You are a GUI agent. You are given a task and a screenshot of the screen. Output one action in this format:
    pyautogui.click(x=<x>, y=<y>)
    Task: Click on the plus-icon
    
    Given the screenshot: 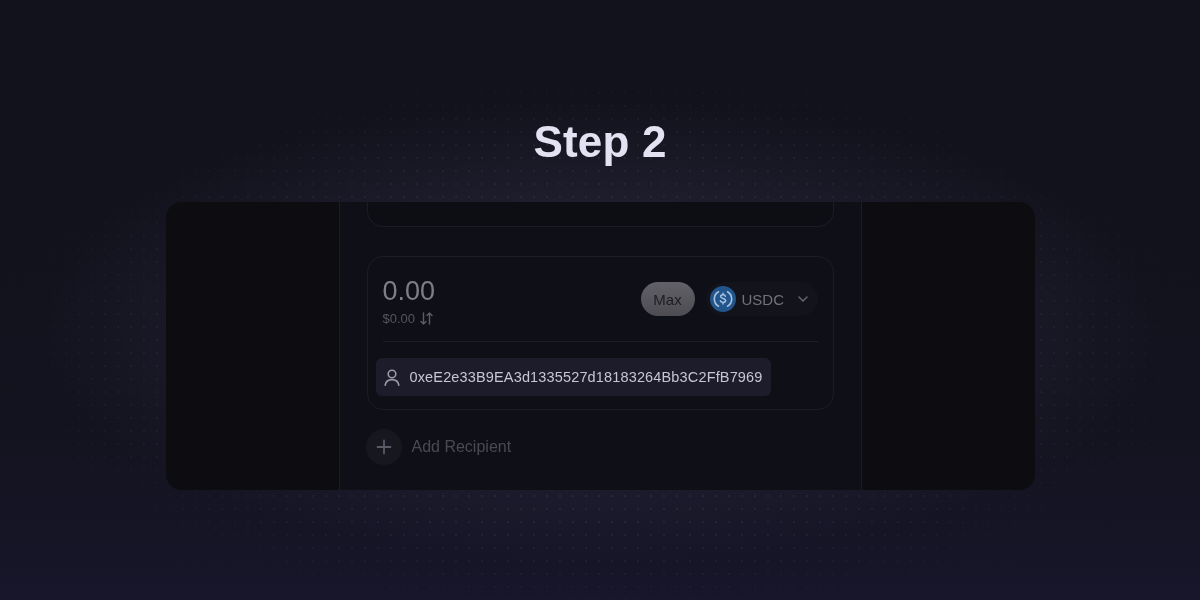 What is the action you would take?
    pyautogui.click(x=383, y=447)
    